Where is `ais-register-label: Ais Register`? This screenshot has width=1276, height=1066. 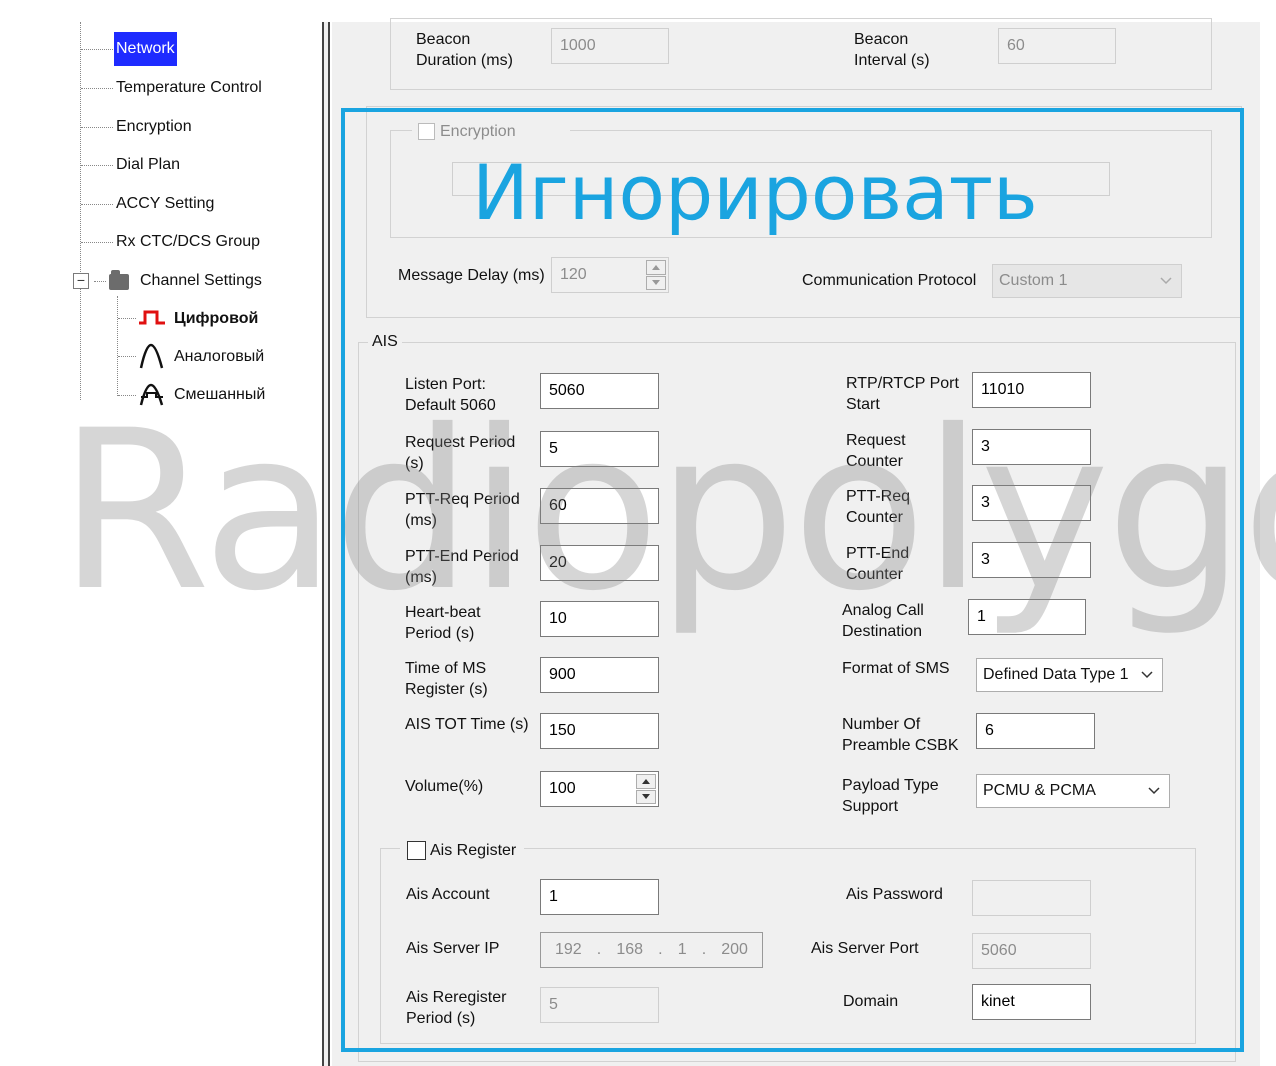 ais-register-label: Ais Register is located at coordinates (473, 850).